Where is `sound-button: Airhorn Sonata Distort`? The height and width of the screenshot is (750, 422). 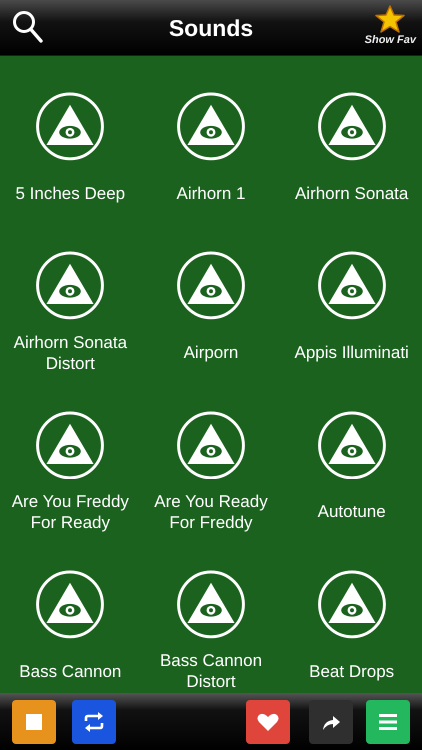 sound-button: Airhorn Sonata Distort is located at coordinates (70, 294).